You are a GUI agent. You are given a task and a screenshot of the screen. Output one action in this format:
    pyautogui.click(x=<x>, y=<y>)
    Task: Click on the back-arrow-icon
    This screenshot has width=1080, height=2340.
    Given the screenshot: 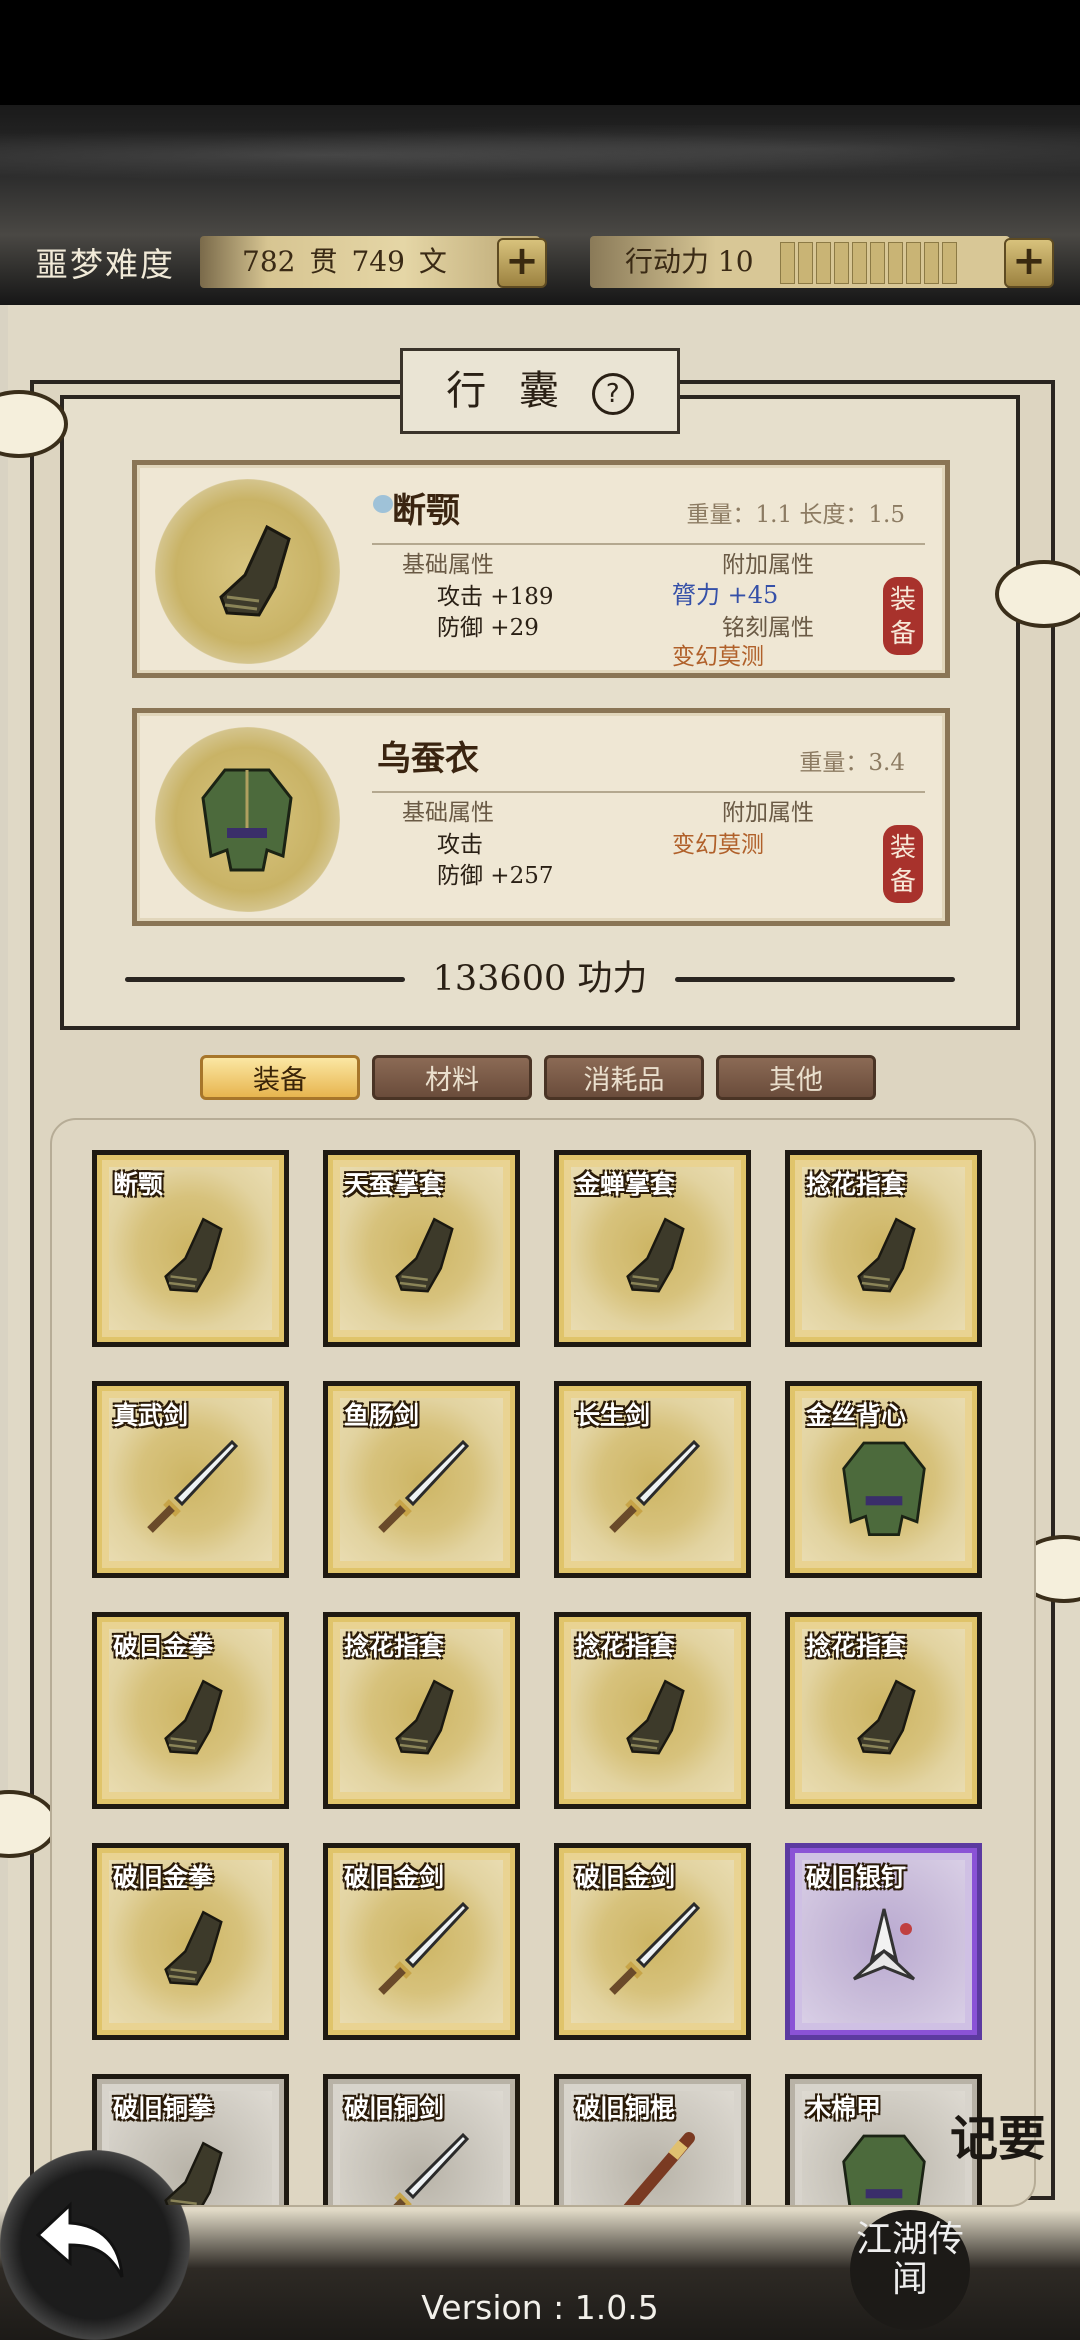 What is the action you would take?
    pyautogui.click(x=79, y=2239)
    